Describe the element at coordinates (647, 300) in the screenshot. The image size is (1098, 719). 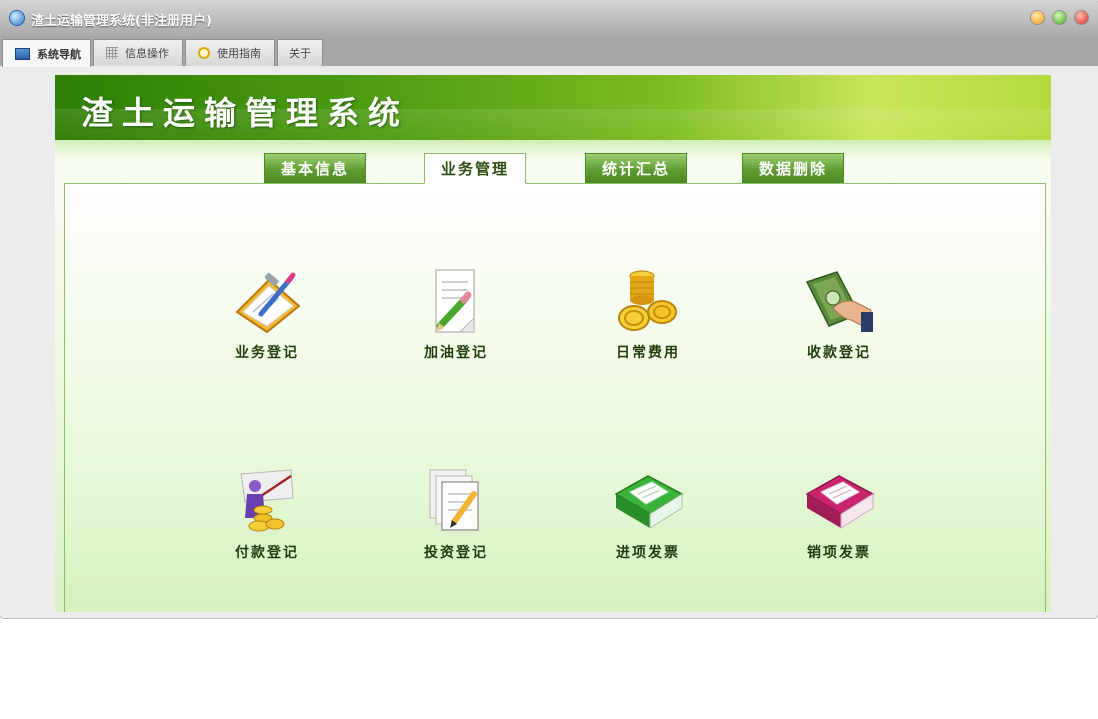
I see `coins-icon` at that location.